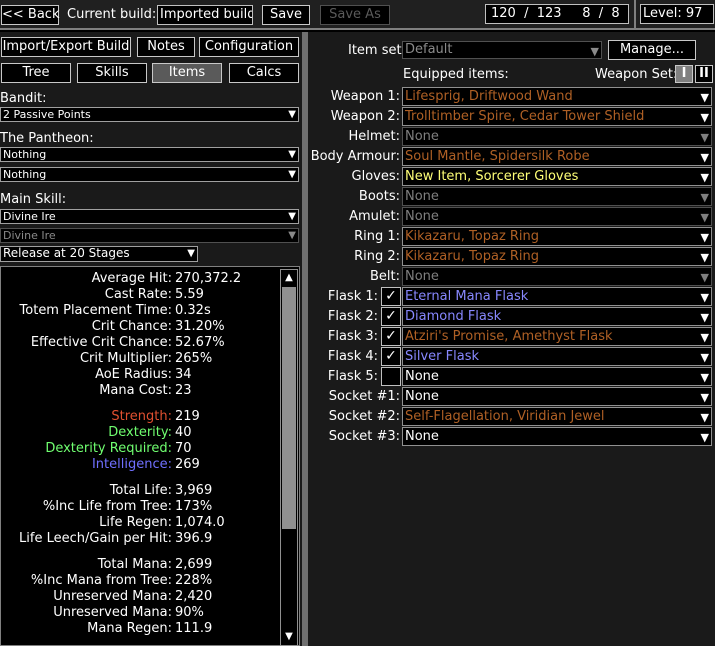  What do you see at coordinates (374, 216) in the screenshot?
I see `equipment-slot-label: Amulet:` at bounding box center [374, 216].